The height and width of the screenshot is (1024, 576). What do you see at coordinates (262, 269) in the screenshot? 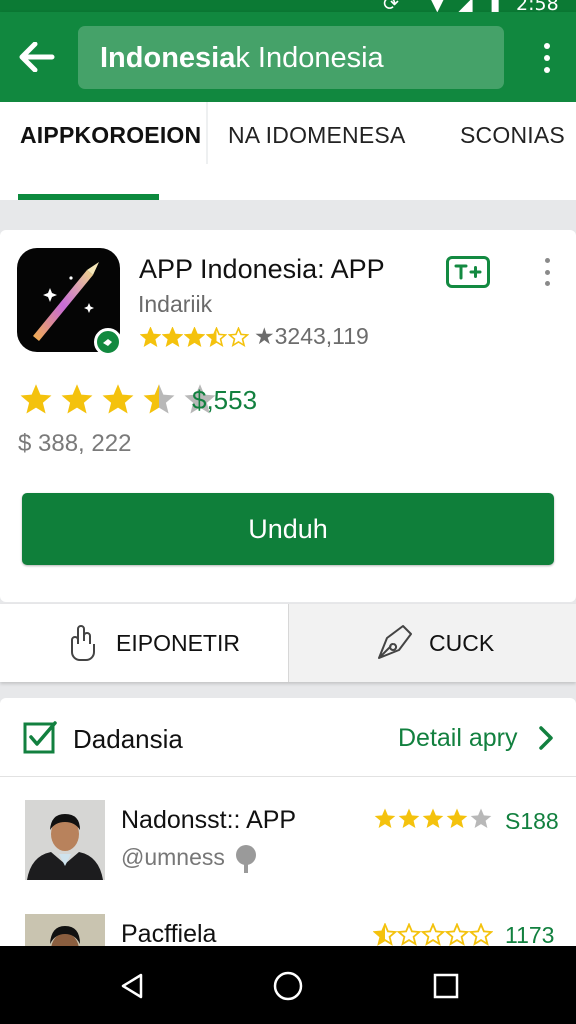
I see `app-title: APP Indonesia: APP` at bounding box center [262, 269].